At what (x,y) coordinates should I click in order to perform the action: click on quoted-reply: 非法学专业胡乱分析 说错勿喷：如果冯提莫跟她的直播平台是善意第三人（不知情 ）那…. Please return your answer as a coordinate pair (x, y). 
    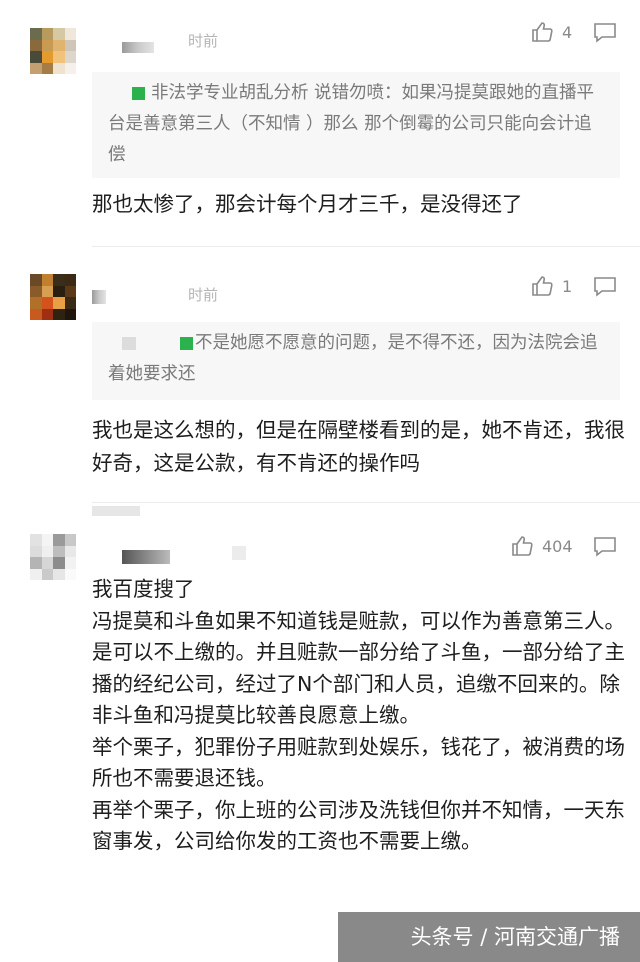
    Looking at the image, I should click on (356, 125).